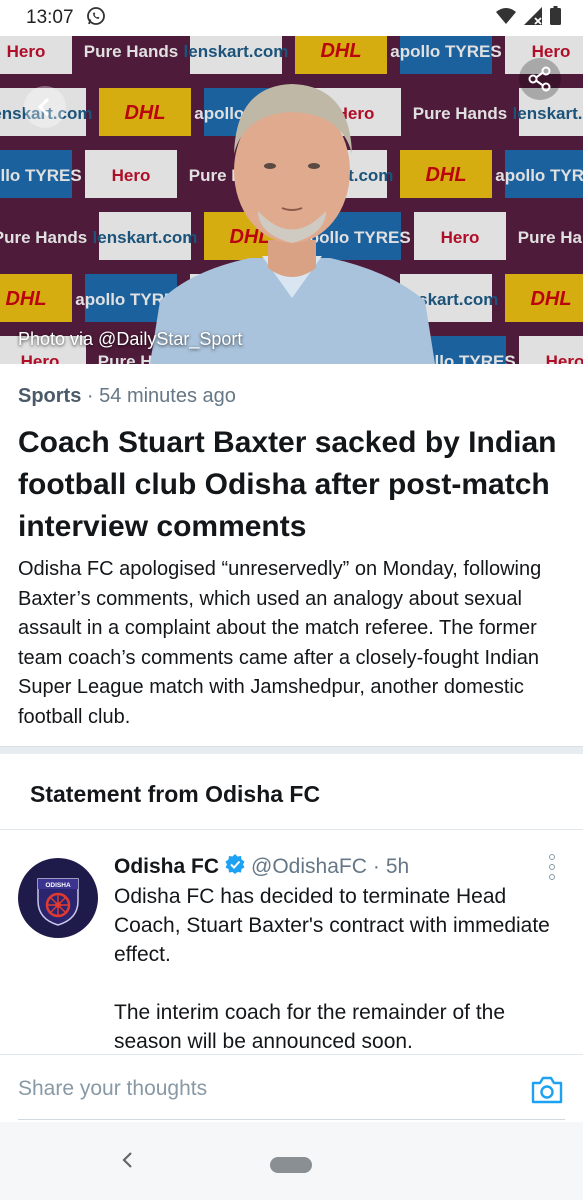 This screenshot has width=583, height=1200. I want to click on comment-composer, so click(291, 1088).